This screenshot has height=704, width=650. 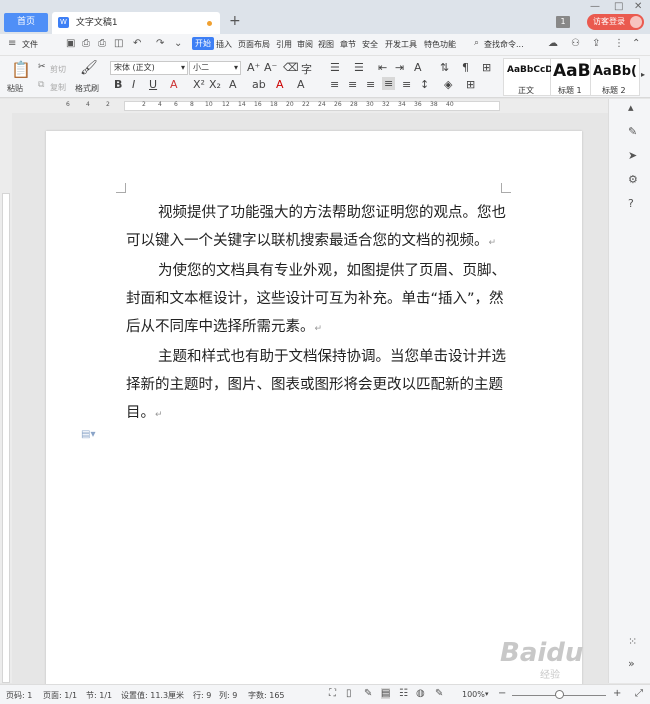 I want to click on font-size-select: 小二 ▾, so click(x=215, y=68).